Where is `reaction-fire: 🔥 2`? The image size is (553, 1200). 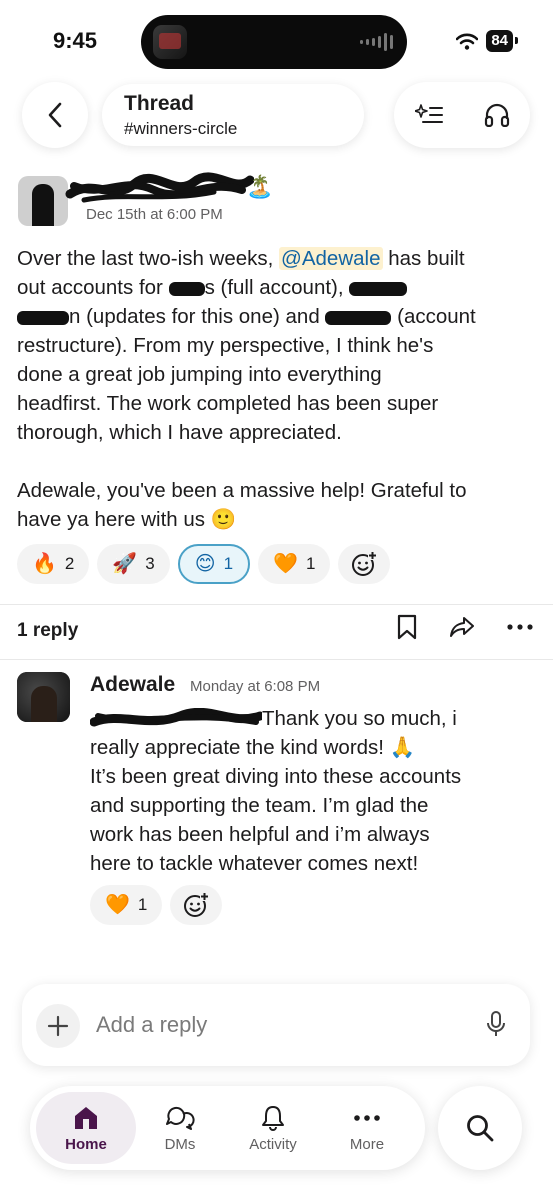 reaction-fire: 🔥 2 is located at coordinates (53, 564).